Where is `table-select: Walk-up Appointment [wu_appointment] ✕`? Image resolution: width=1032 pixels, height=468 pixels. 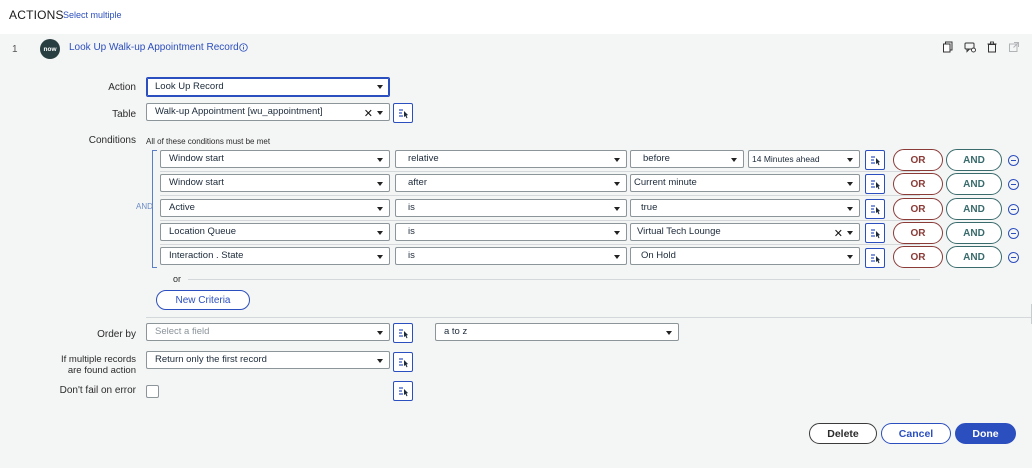
table-select: Walk-up Appointment [wu_appointment] ✕ is located at coordinates (268, 112).